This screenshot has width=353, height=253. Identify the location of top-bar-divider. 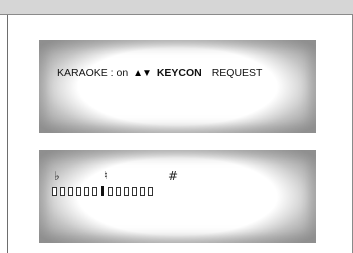
(176, 14).